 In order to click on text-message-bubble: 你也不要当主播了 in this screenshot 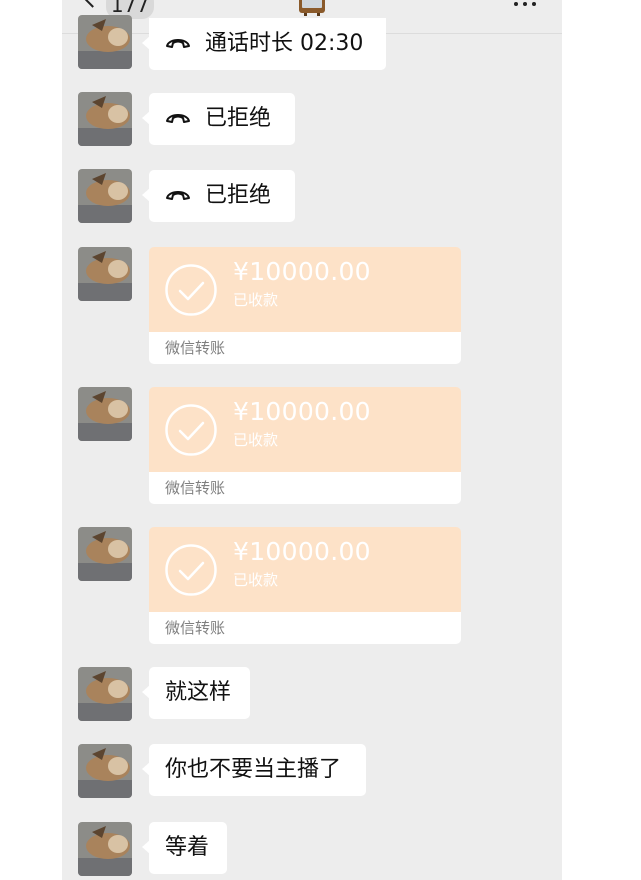, I will do `click(254, 770)`.